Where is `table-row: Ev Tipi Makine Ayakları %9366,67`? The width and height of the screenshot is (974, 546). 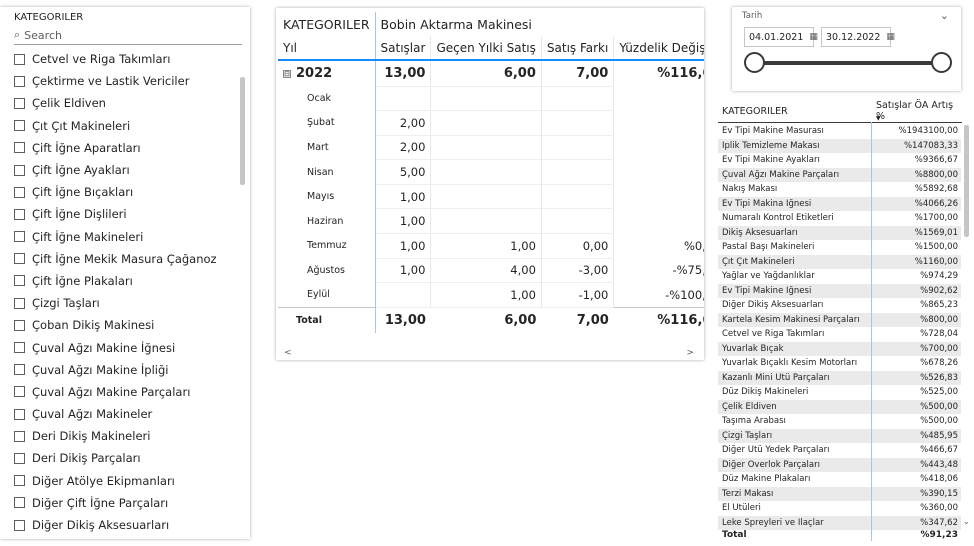 table-row: Ev Tipi Makine Ayakları %9366,67 is located at coordinates (839, 160).